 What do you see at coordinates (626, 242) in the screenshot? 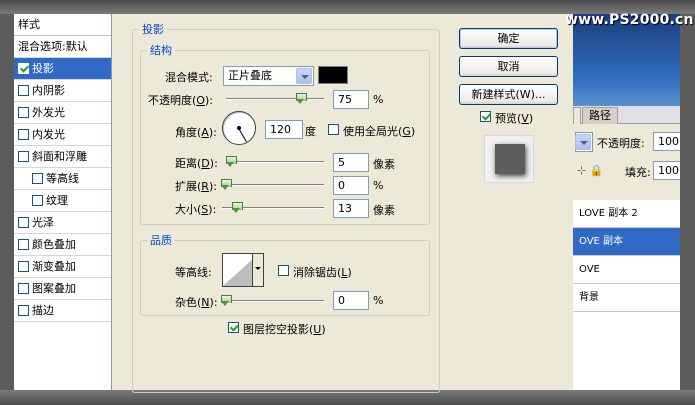
I see `layer-row: OVE 副本` at bounding box center [626, 242].